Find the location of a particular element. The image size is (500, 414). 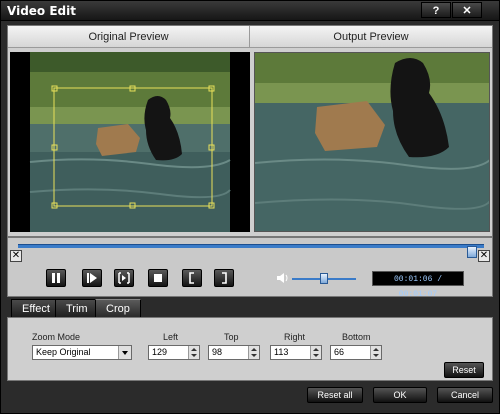

zoom-mode-label: Zoom Mode is located at coordinates (56, 337).